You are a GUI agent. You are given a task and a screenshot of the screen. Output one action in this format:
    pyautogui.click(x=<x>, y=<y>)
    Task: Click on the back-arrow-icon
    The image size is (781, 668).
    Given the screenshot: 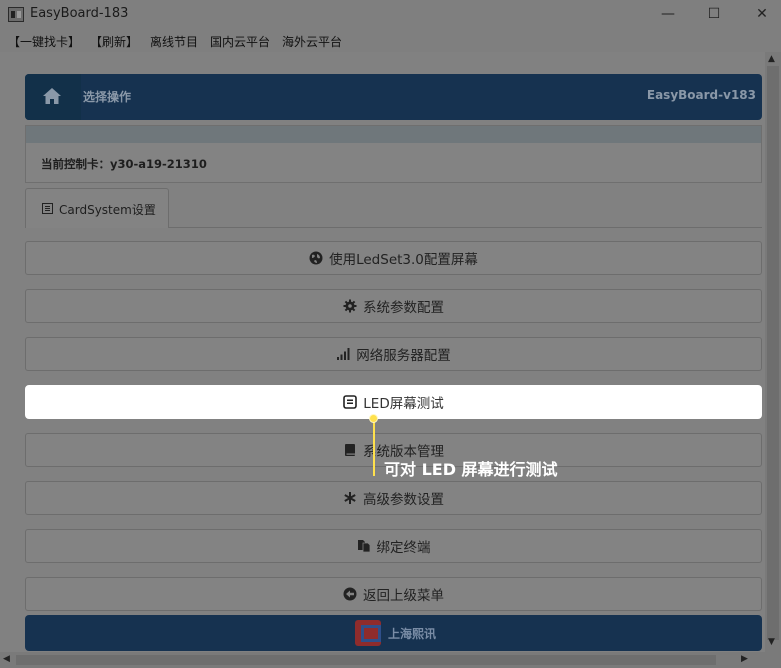 What is the action you would take?
    pyautogui.click(x=350, y=594)
    